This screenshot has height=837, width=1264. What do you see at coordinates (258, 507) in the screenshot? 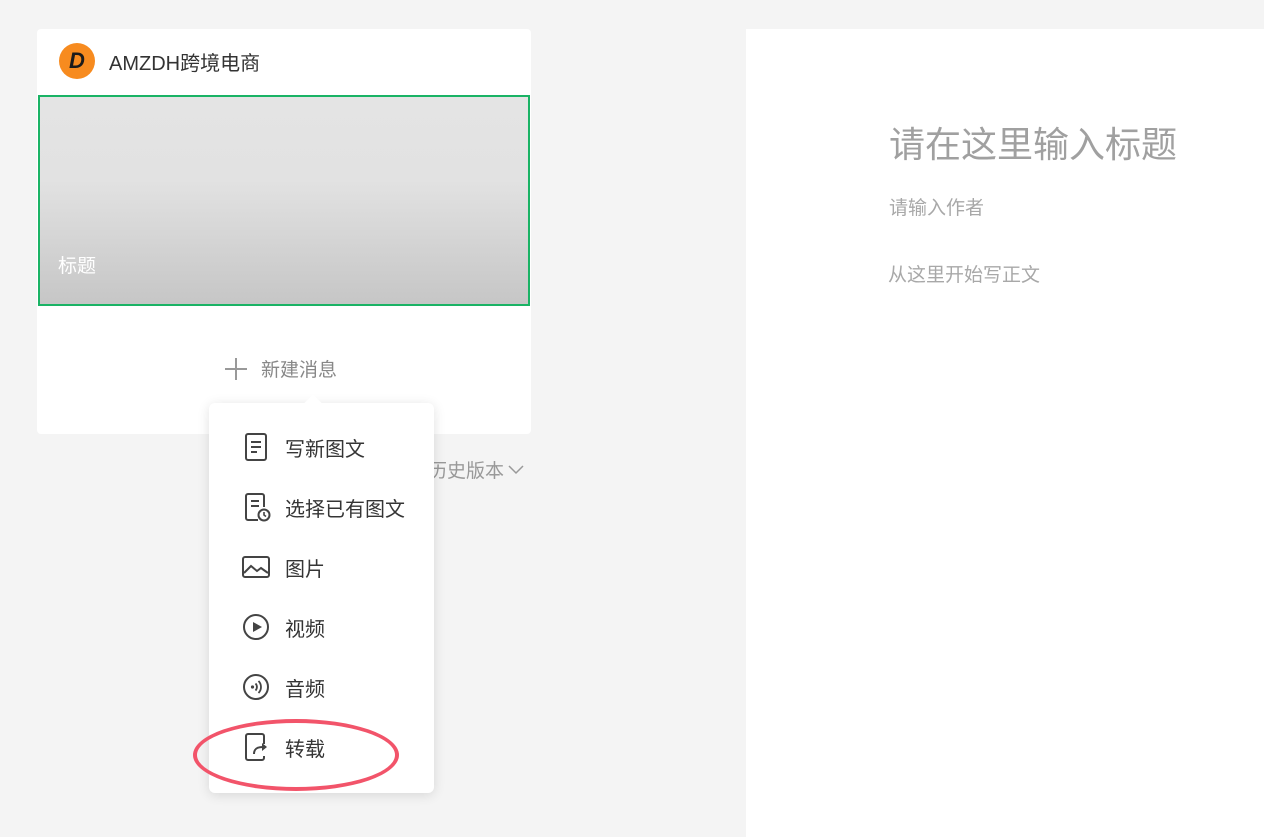
I see `existing-article-icon` at bounding box center [258, 507].